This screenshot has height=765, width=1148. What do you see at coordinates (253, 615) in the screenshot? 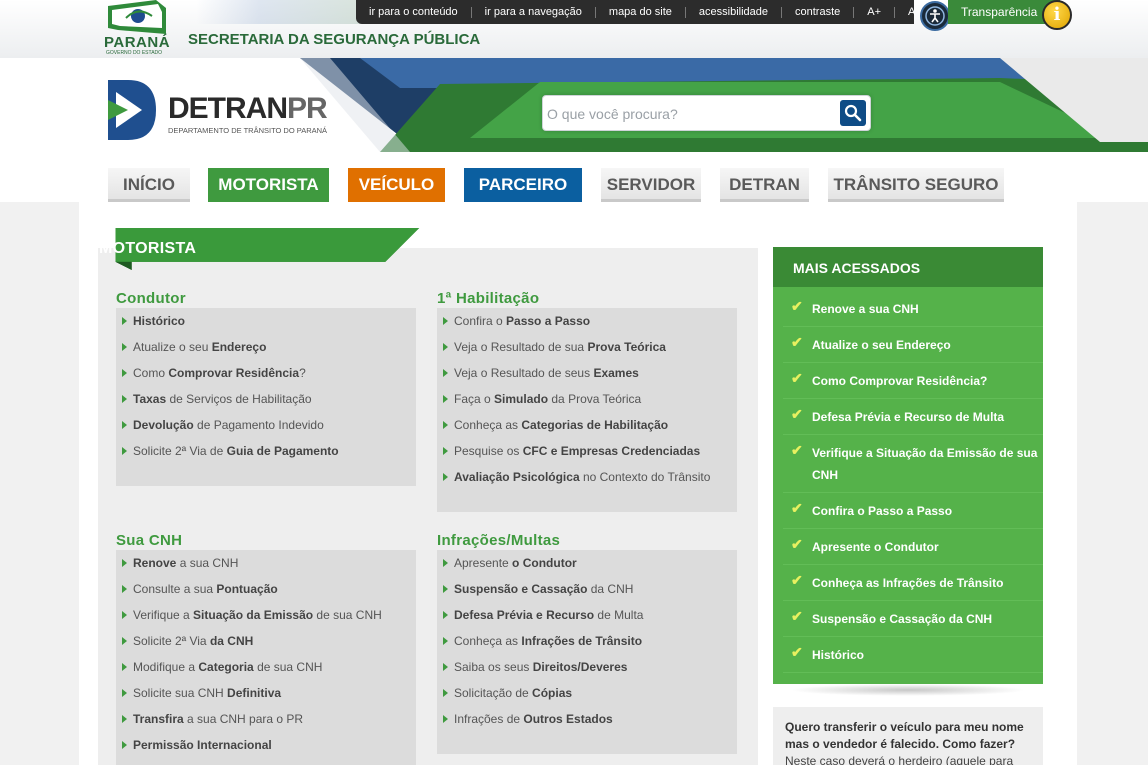
I see `list-item-keyword: Situação da Emissão` at bounding box center [253, 615].